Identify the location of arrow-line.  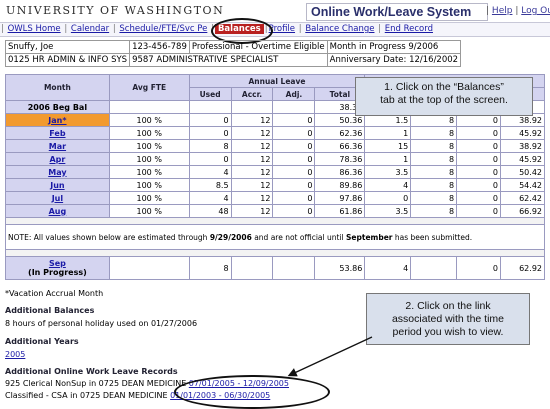
(330, 356).